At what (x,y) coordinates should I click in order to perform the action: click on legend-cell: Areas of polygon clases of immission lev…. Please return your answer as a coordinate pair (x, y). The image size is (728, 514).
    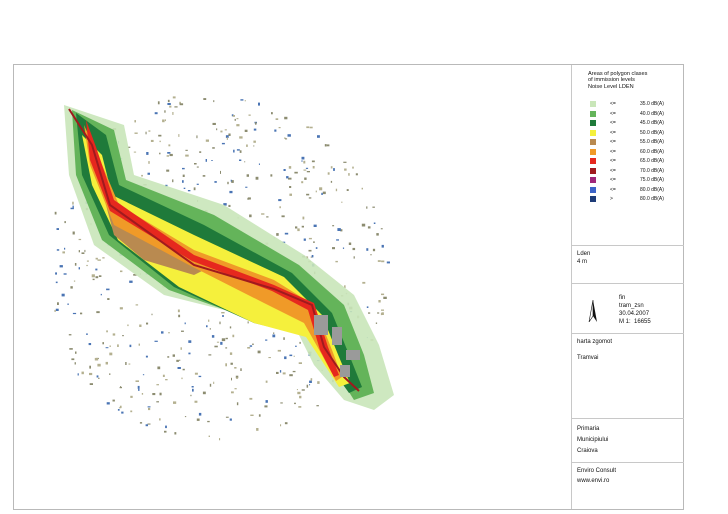
    Looking at the image, I should click on (628, 155).